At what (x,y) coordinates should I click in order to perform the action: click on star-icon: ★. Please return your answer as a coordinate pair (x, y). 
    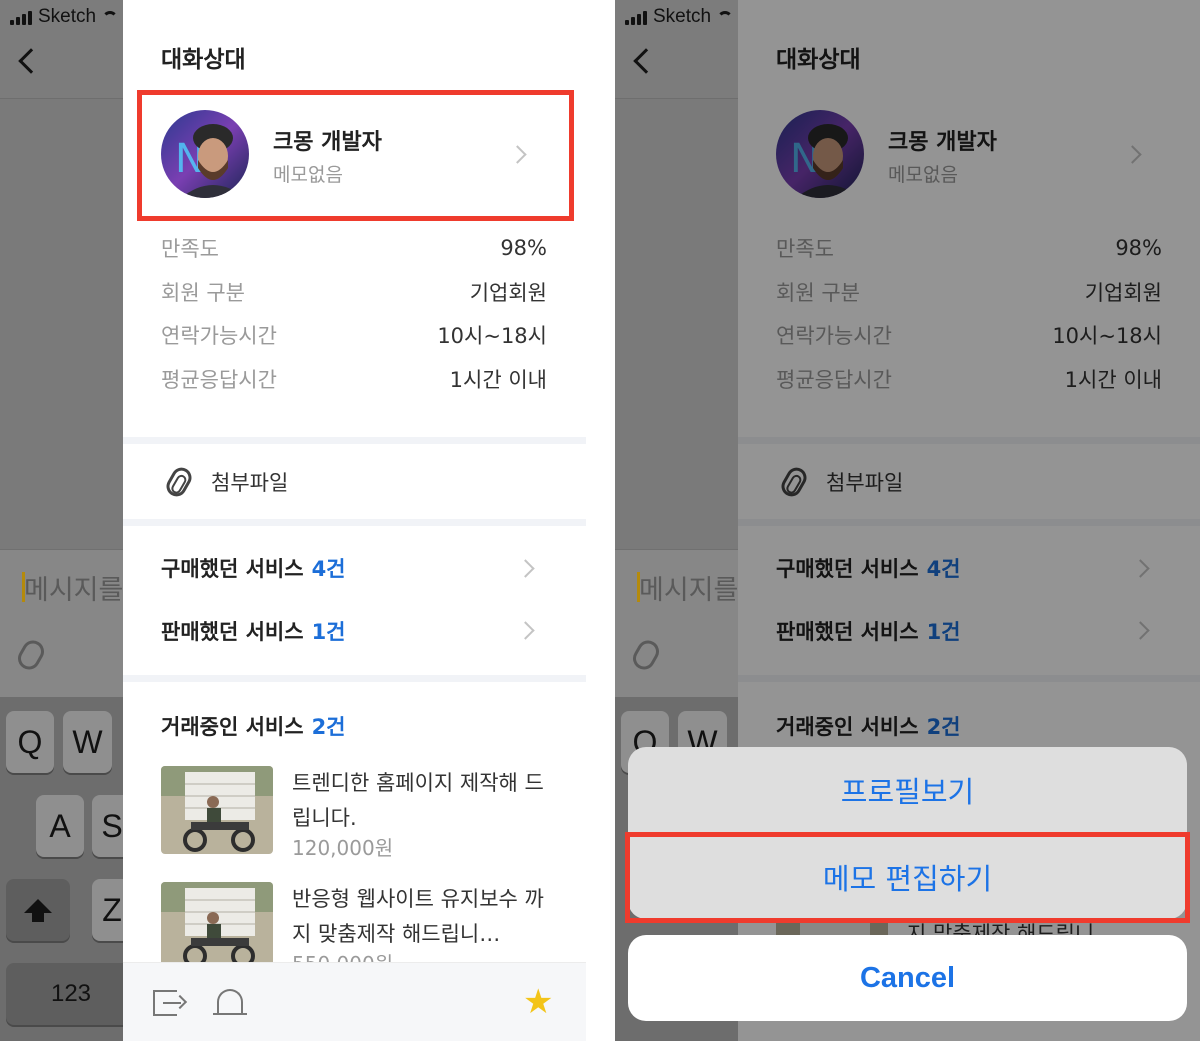
    Looking at the image, I should click on (538, 1002).